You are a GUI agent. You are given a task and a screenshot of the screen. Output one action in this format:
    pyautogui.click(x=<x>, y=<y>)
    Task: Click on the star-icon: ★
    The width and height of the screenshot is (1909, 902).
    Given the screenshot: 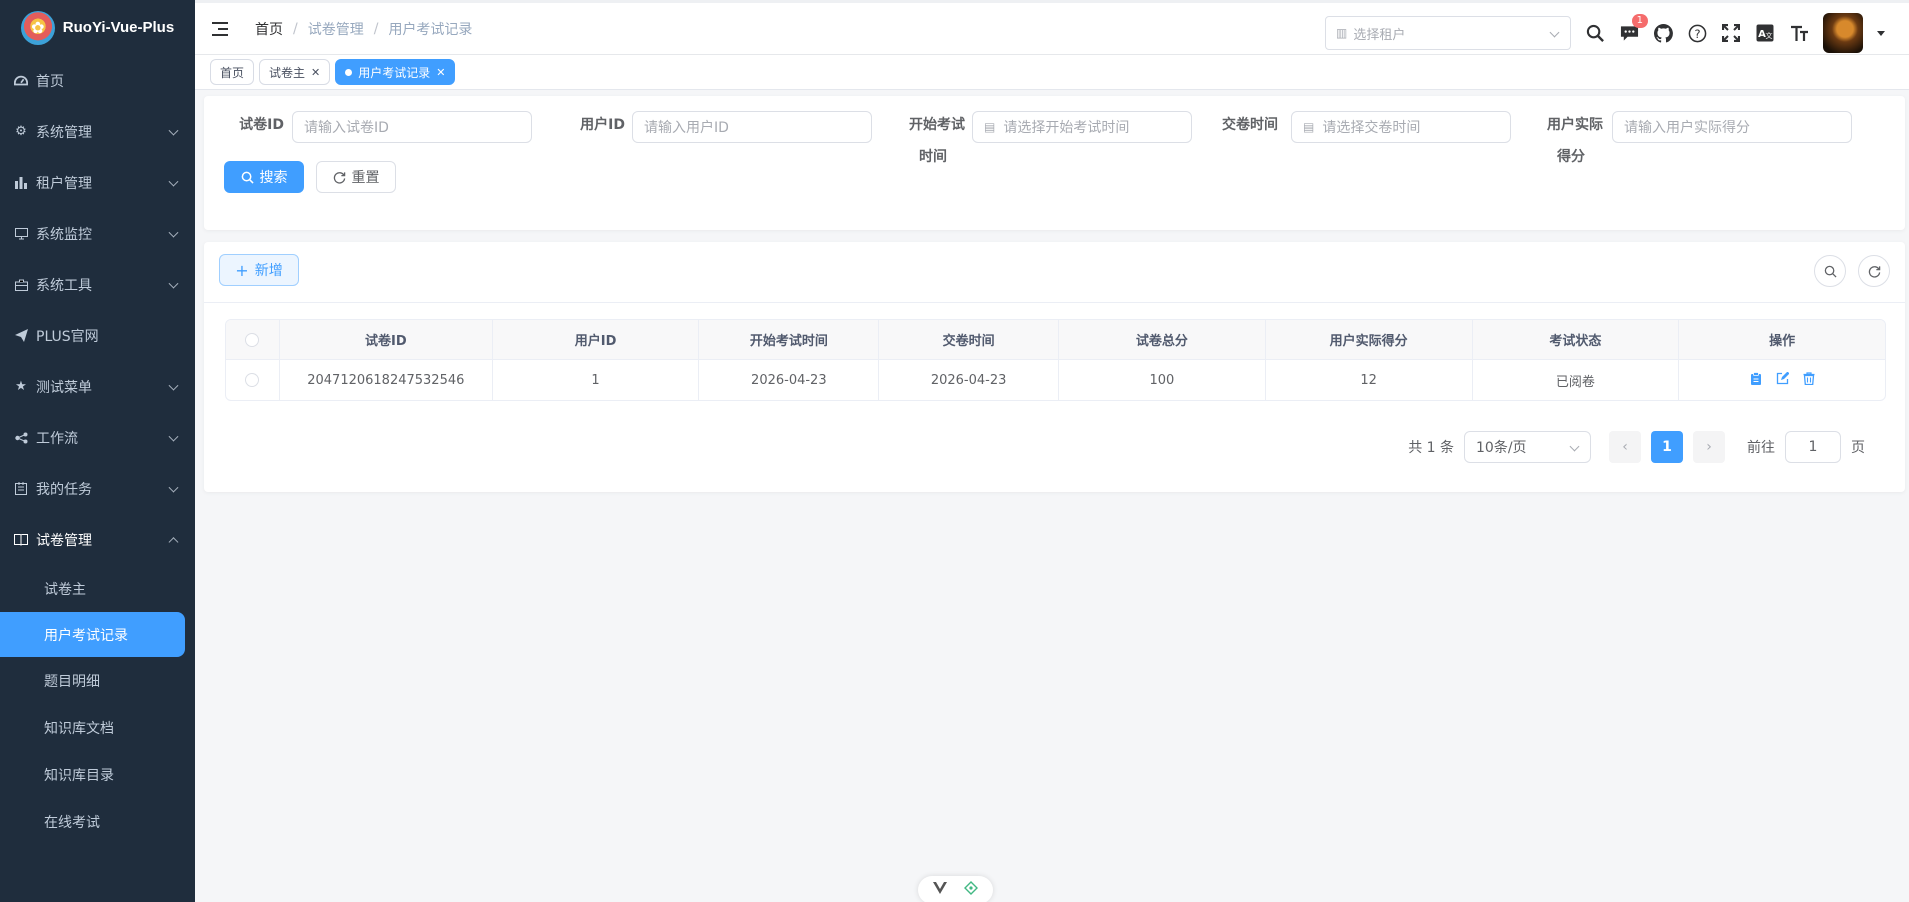 What is the action you would take?
    pyautogui.click(x=21, y=386)
    